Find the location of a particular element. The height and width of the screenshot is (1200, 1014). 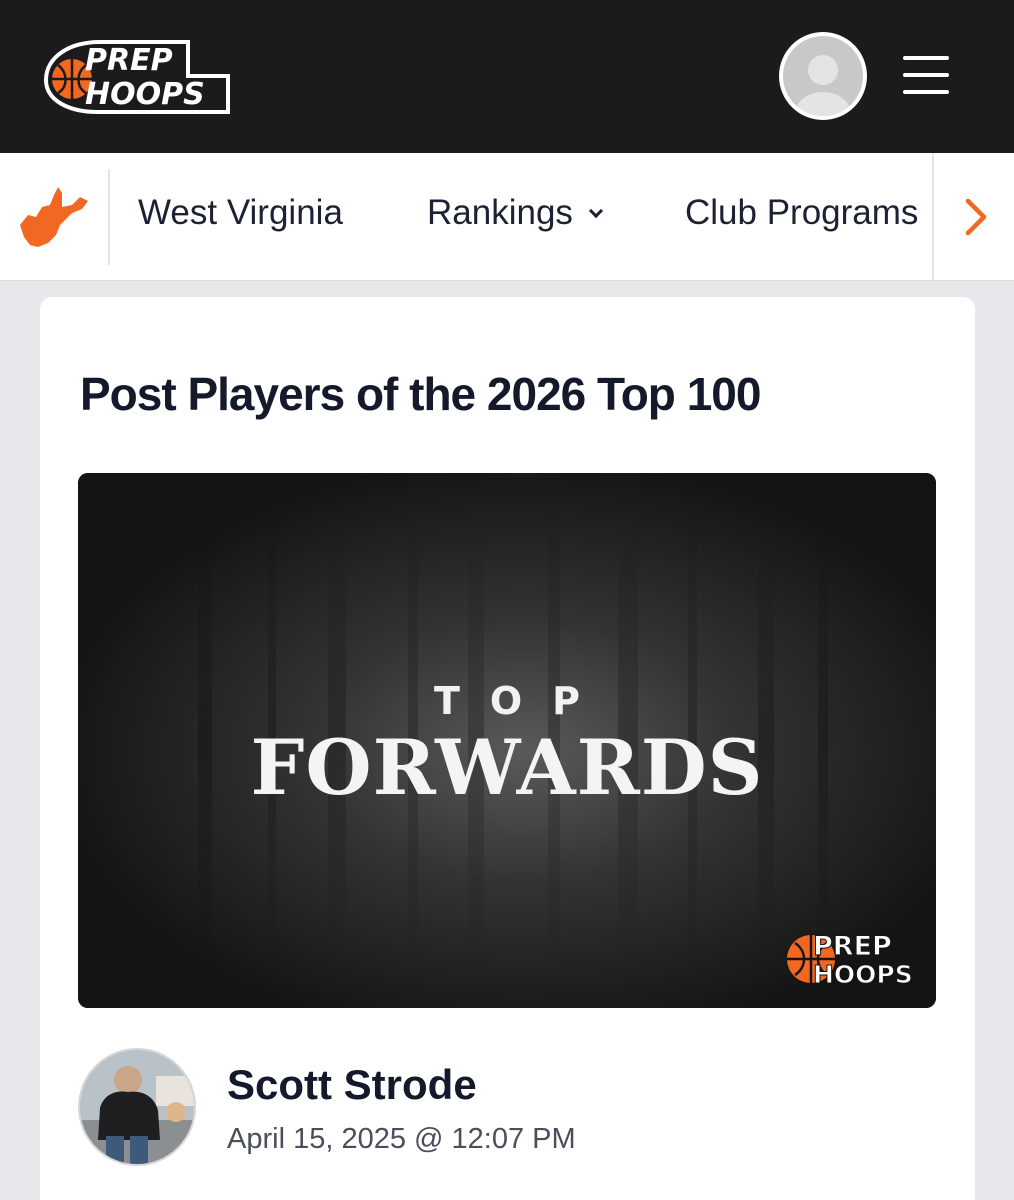

logo-text-hoops: HOOPS is located at coordinates (145, 94).